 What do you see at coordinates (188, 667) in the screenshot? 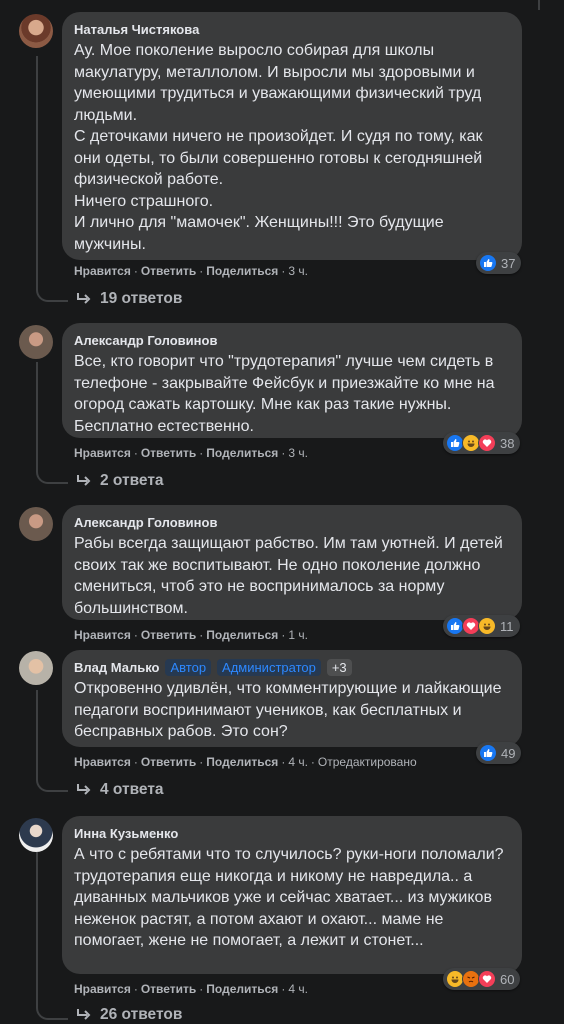
I see `author-badge: Автор` at bounding box center [188, 667].